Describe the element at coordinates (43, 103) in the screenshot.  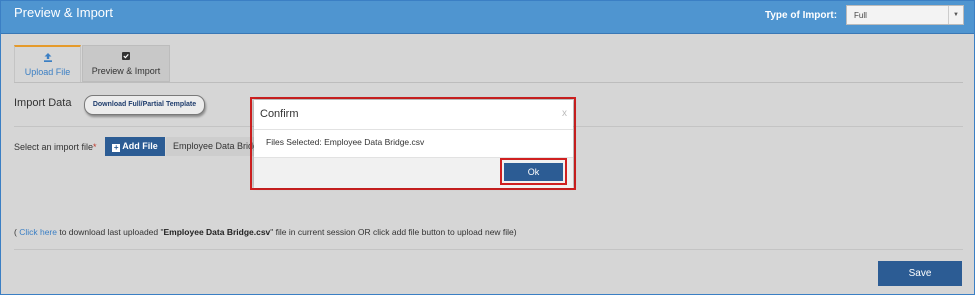
I see `section-title: Import Data` at that location.